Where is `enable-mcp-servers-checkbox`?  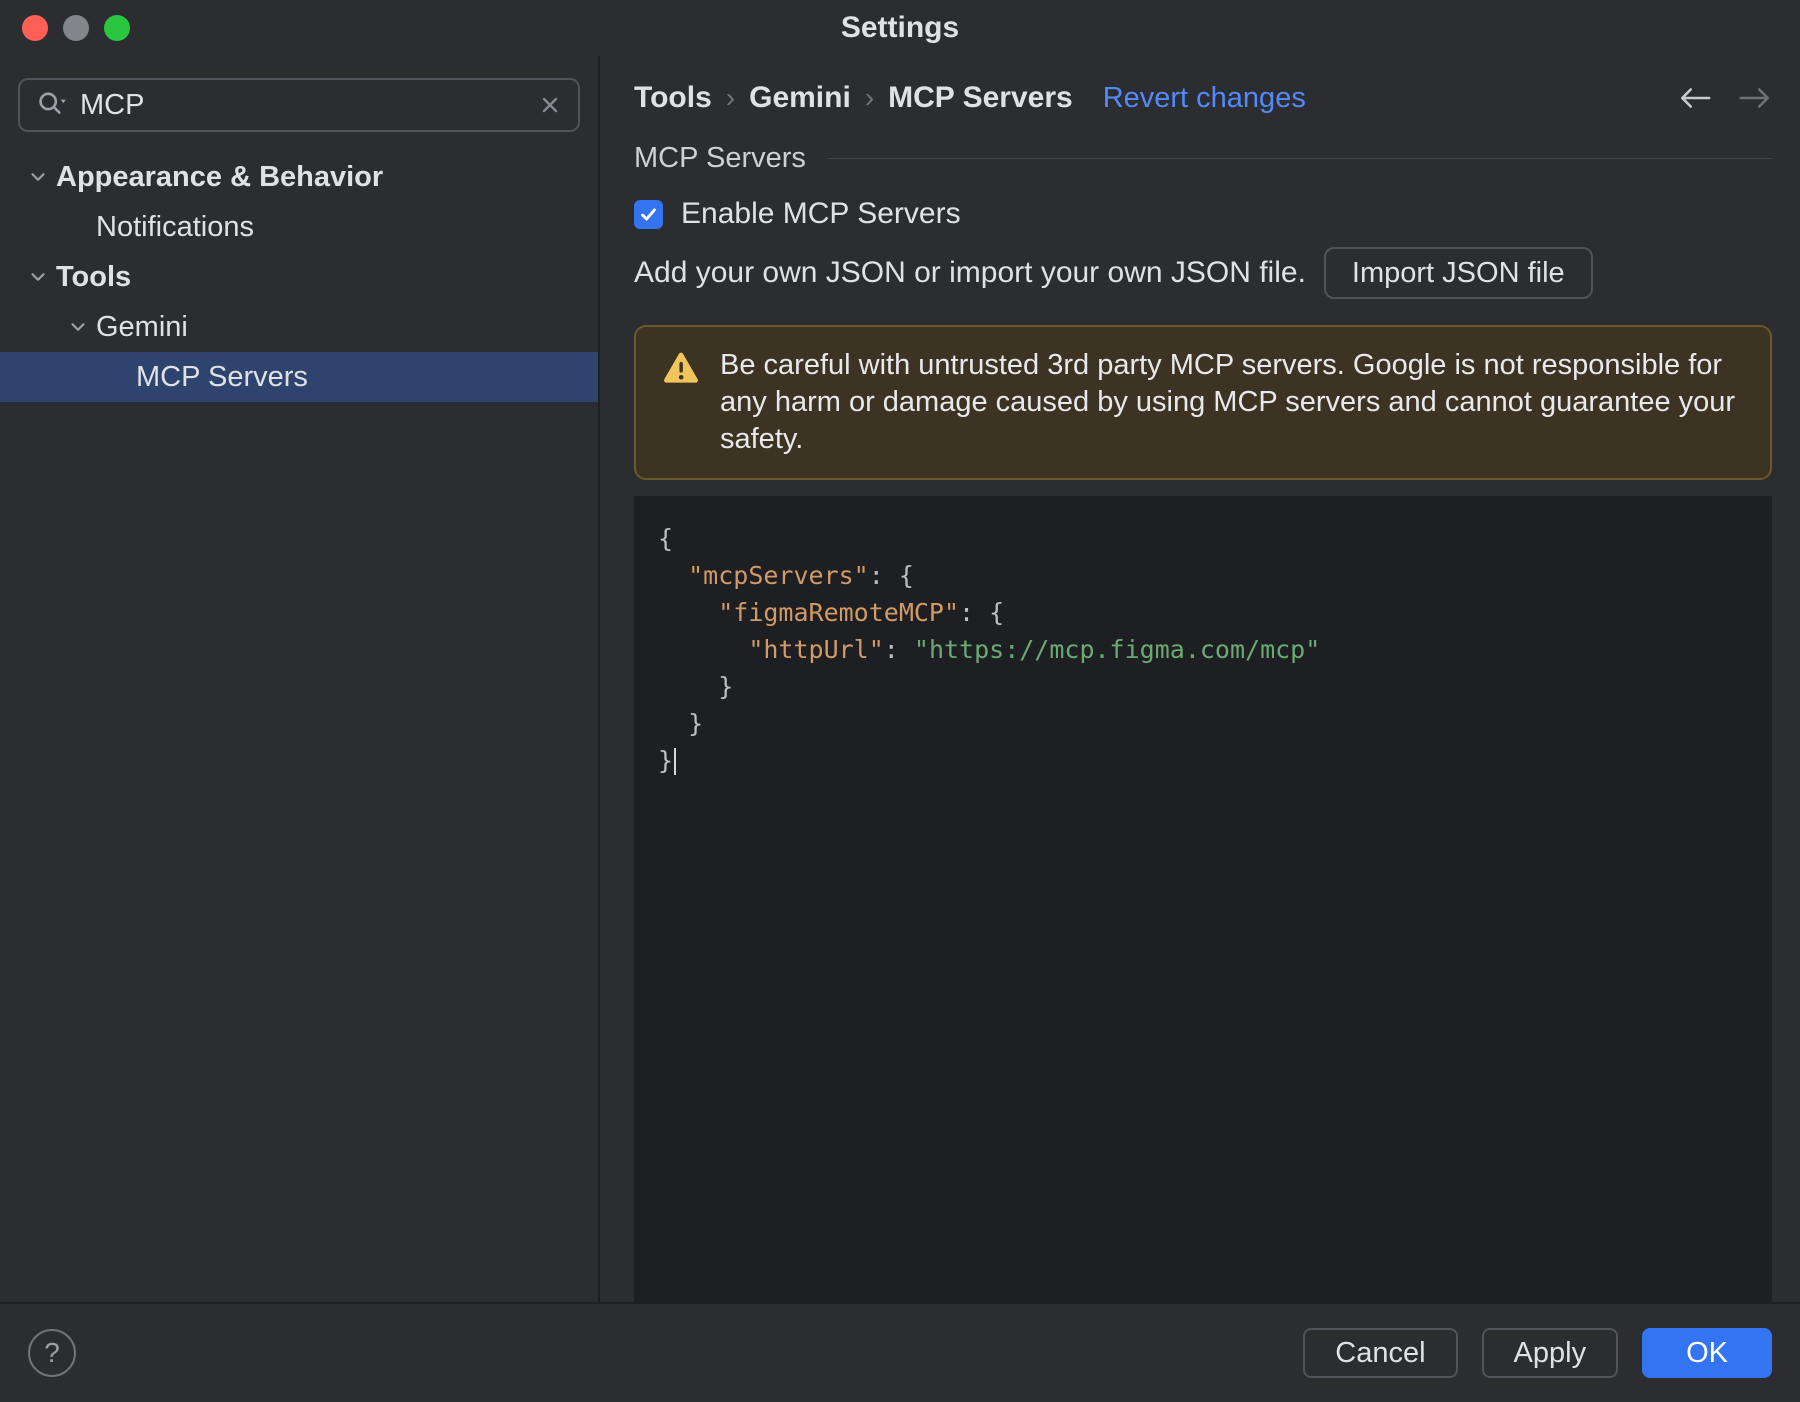 enable-mcp-servers-checkbox is located at coordinates (648, 214).